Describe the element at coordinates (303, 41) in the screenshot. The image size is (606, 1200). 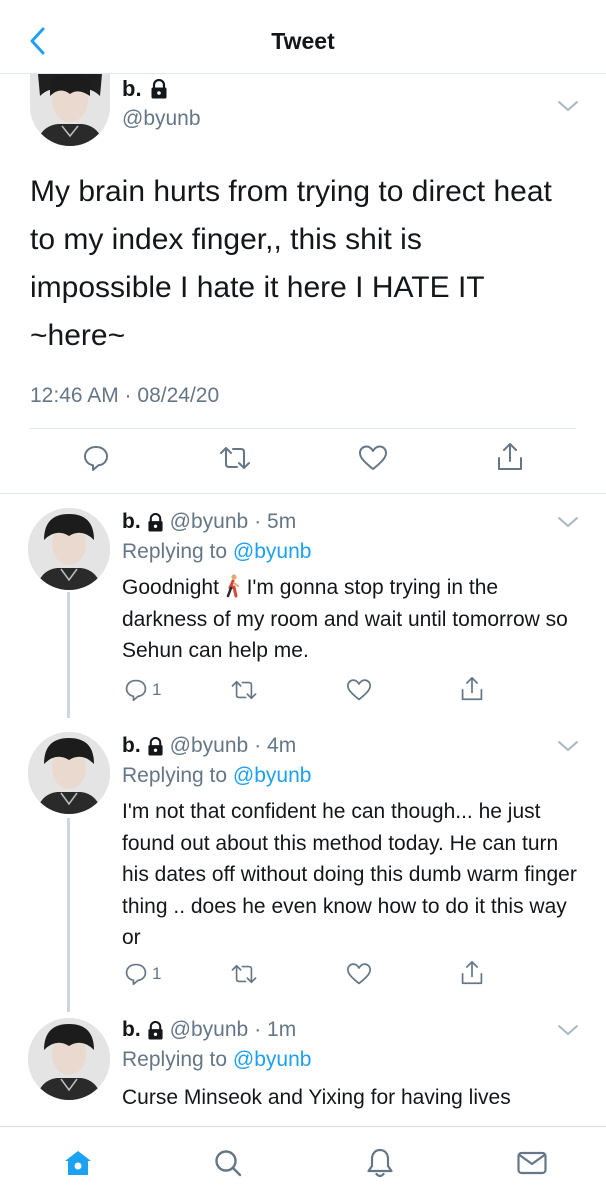
I see `page-title: Tweet` at that location.